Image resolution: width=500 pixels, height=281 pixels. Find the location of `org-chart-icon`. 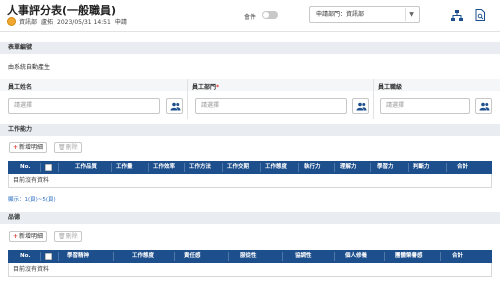

org-chart-icon is located at coordinates (457, 15).